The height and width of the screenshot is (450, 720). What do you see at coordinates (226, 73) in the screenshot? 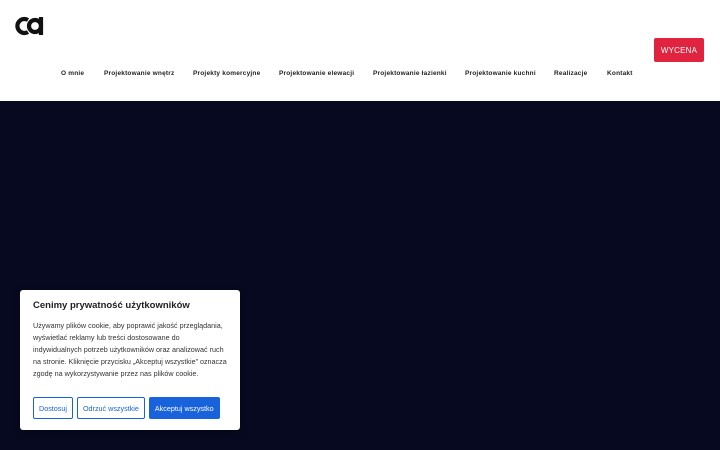
I see `nav-item-projekty-komercyjne: Projekty komercyjne` at bounding box center [226, 73].